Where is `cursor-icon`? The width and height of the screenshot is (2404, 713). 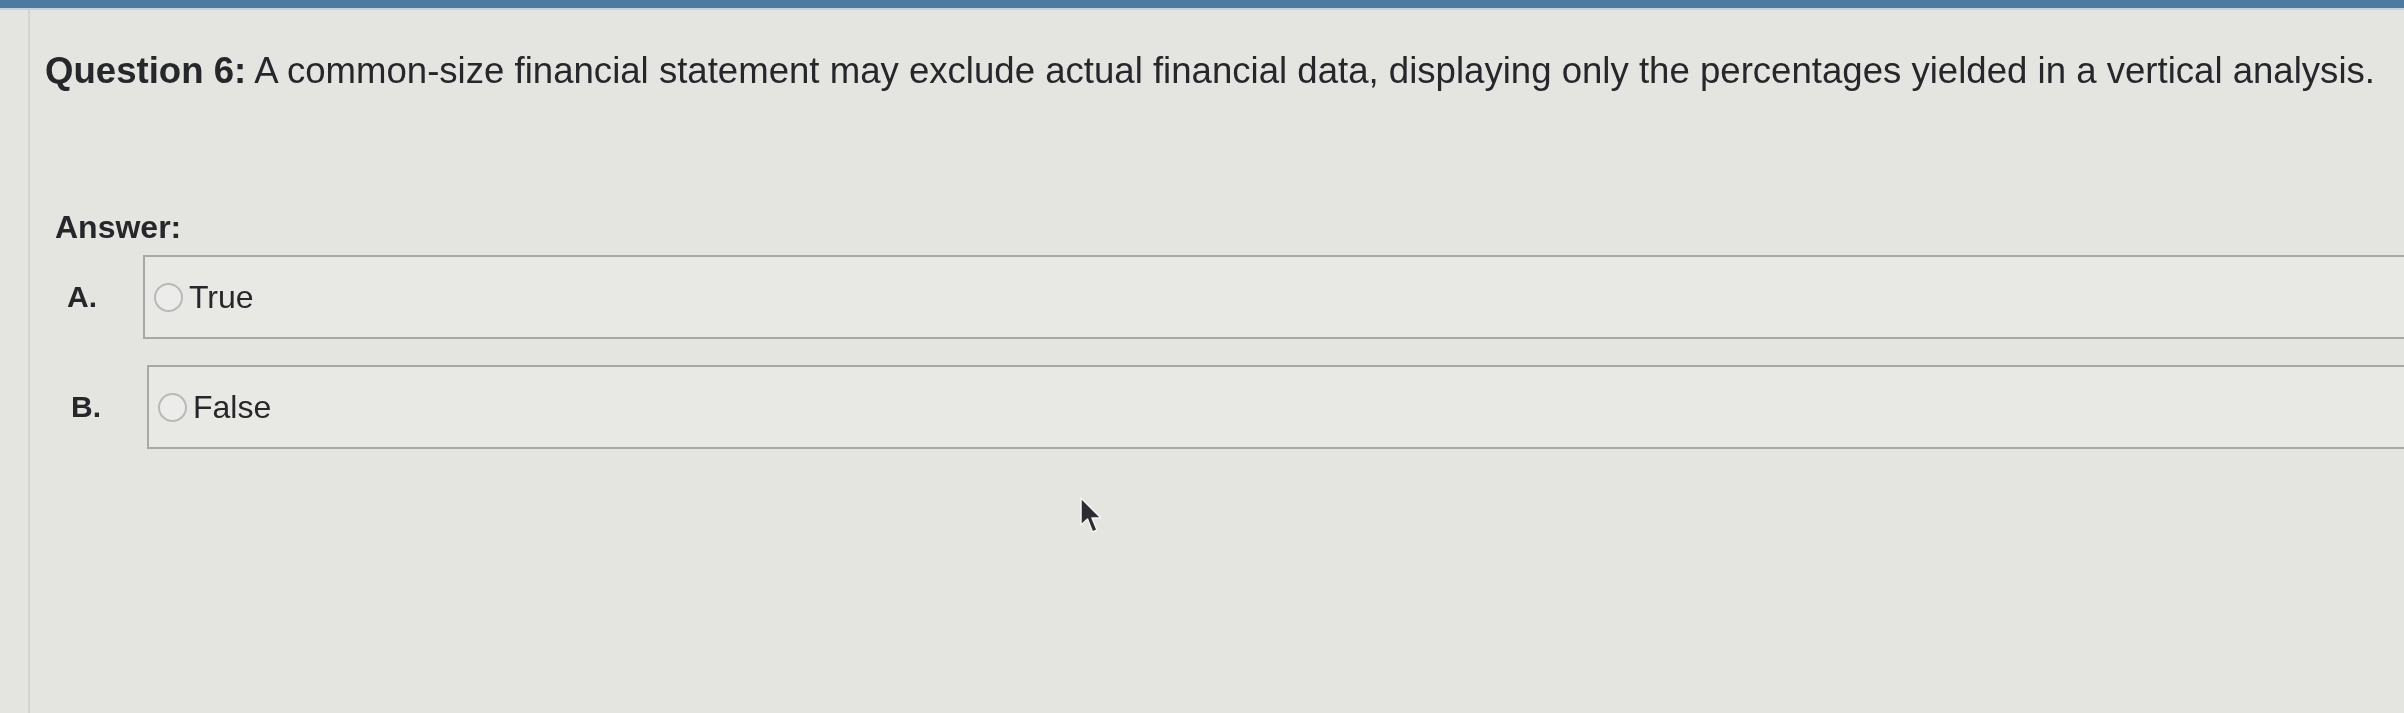 cursor-icon is located at coordinates (1091, 516).